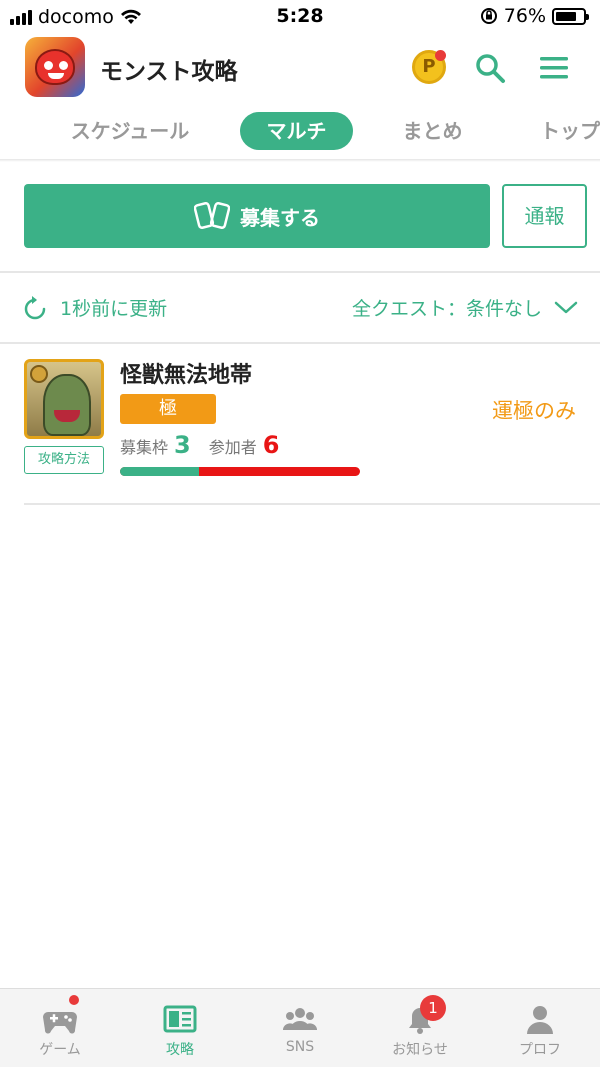 Image resolution: width=600 pixels, height=1067 pixels. What do you see at coordinates (420, 1028) in the screenshot?
I see `nav-news: 1 お知らせ` at bounding box center [420, 1028].